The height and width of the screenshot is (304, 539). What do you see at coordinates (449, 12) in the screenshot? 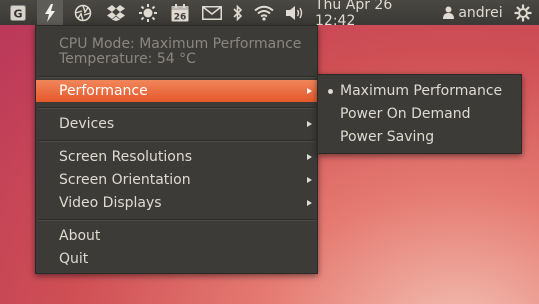
I see `user-icon` at bounding box center [449, 12].